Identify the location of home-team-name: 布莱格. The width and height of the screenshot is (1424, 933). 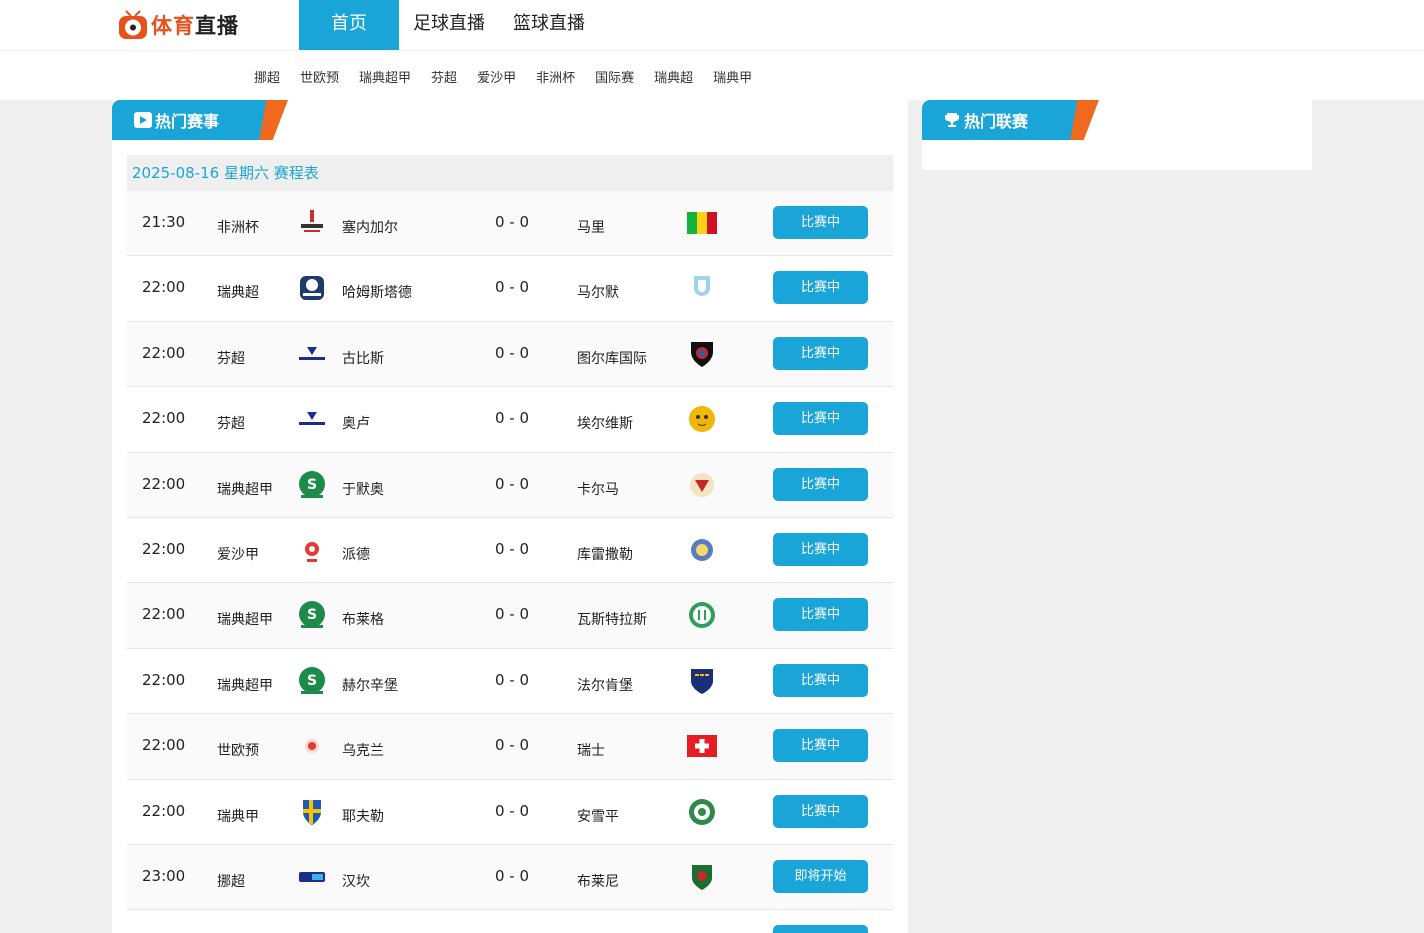
(363, 620).